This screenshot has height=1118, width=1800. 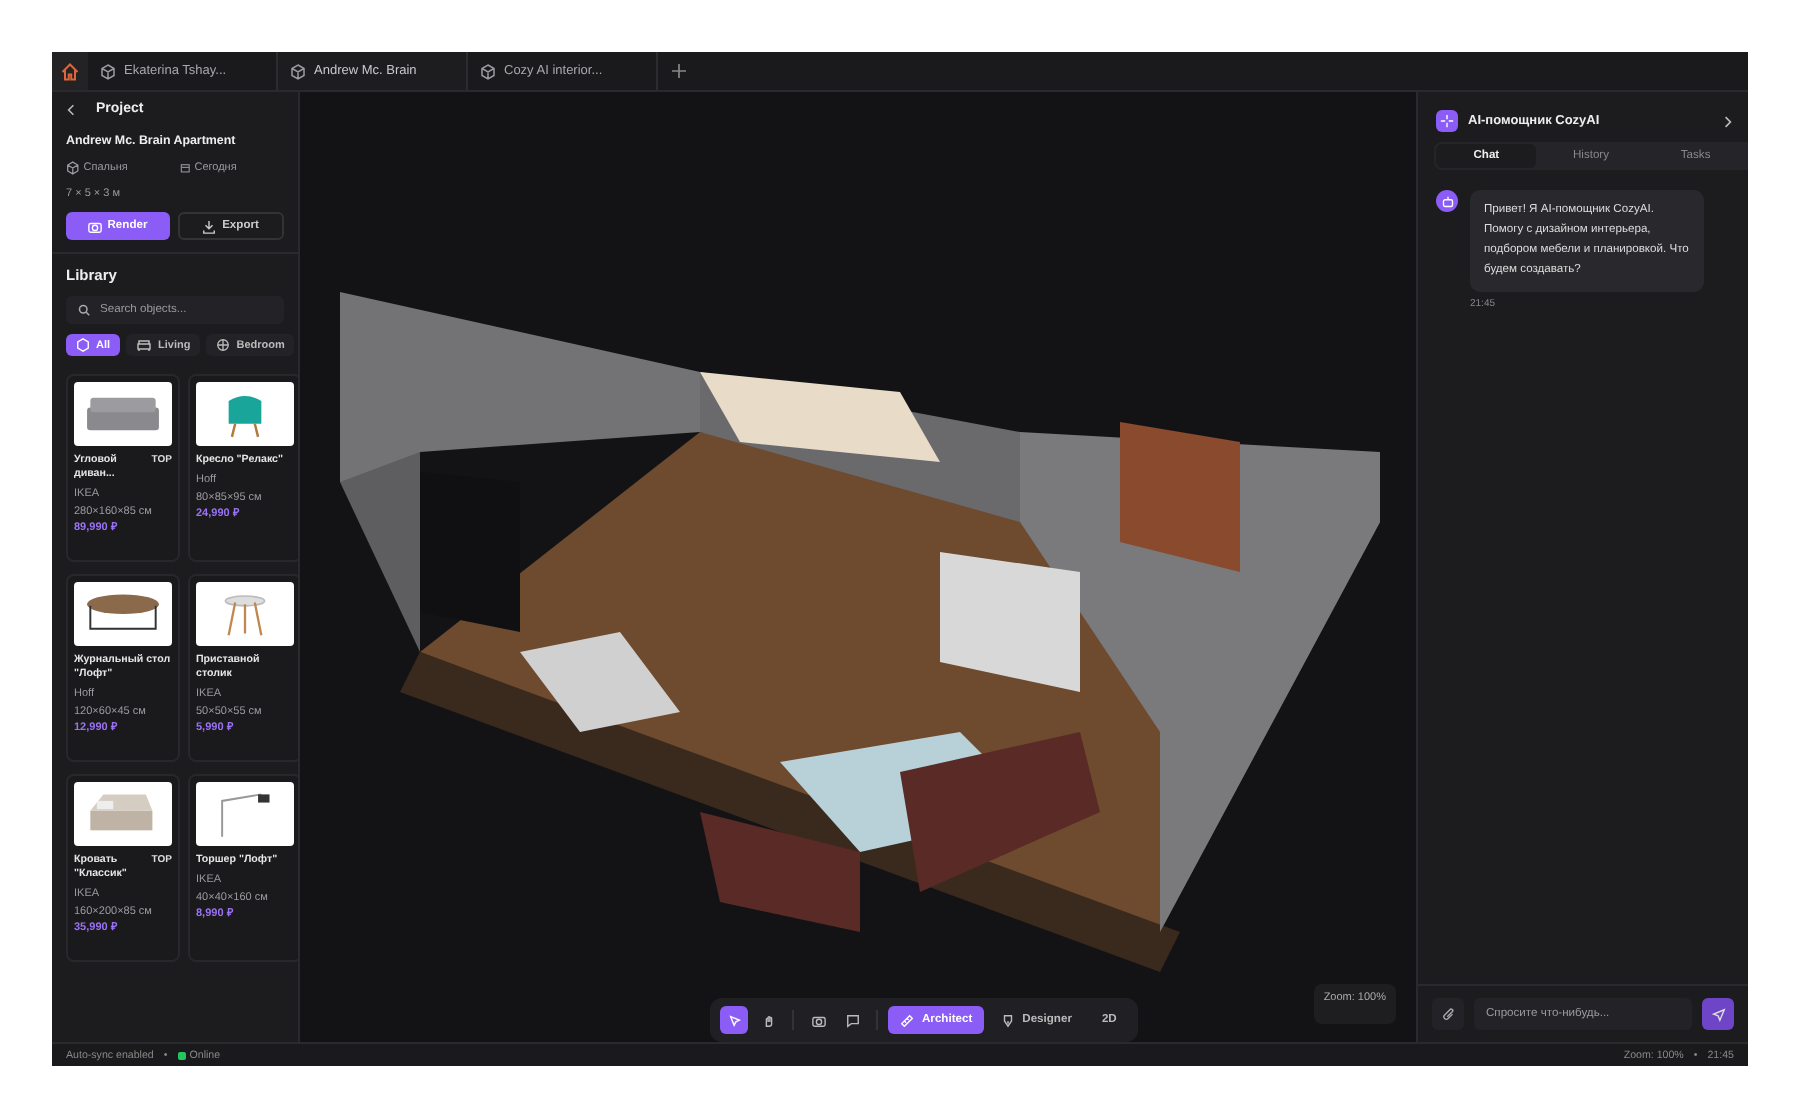 I want to click on sofa-icon, so click(x=144, y=345).